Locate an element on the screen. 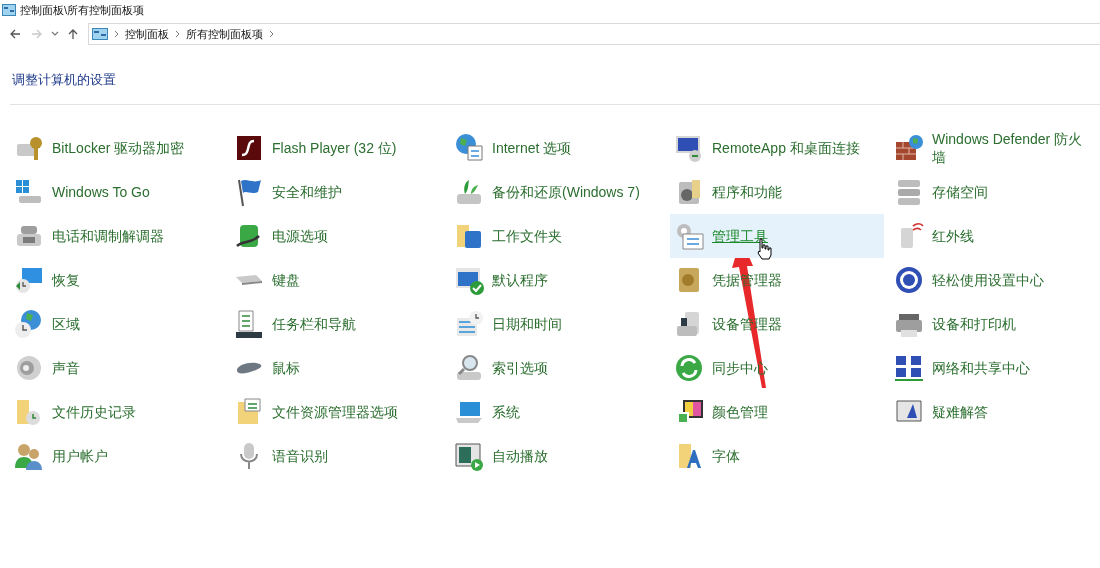  control-panel-item: 工作文件夹 is located at coordinates (557, 236).